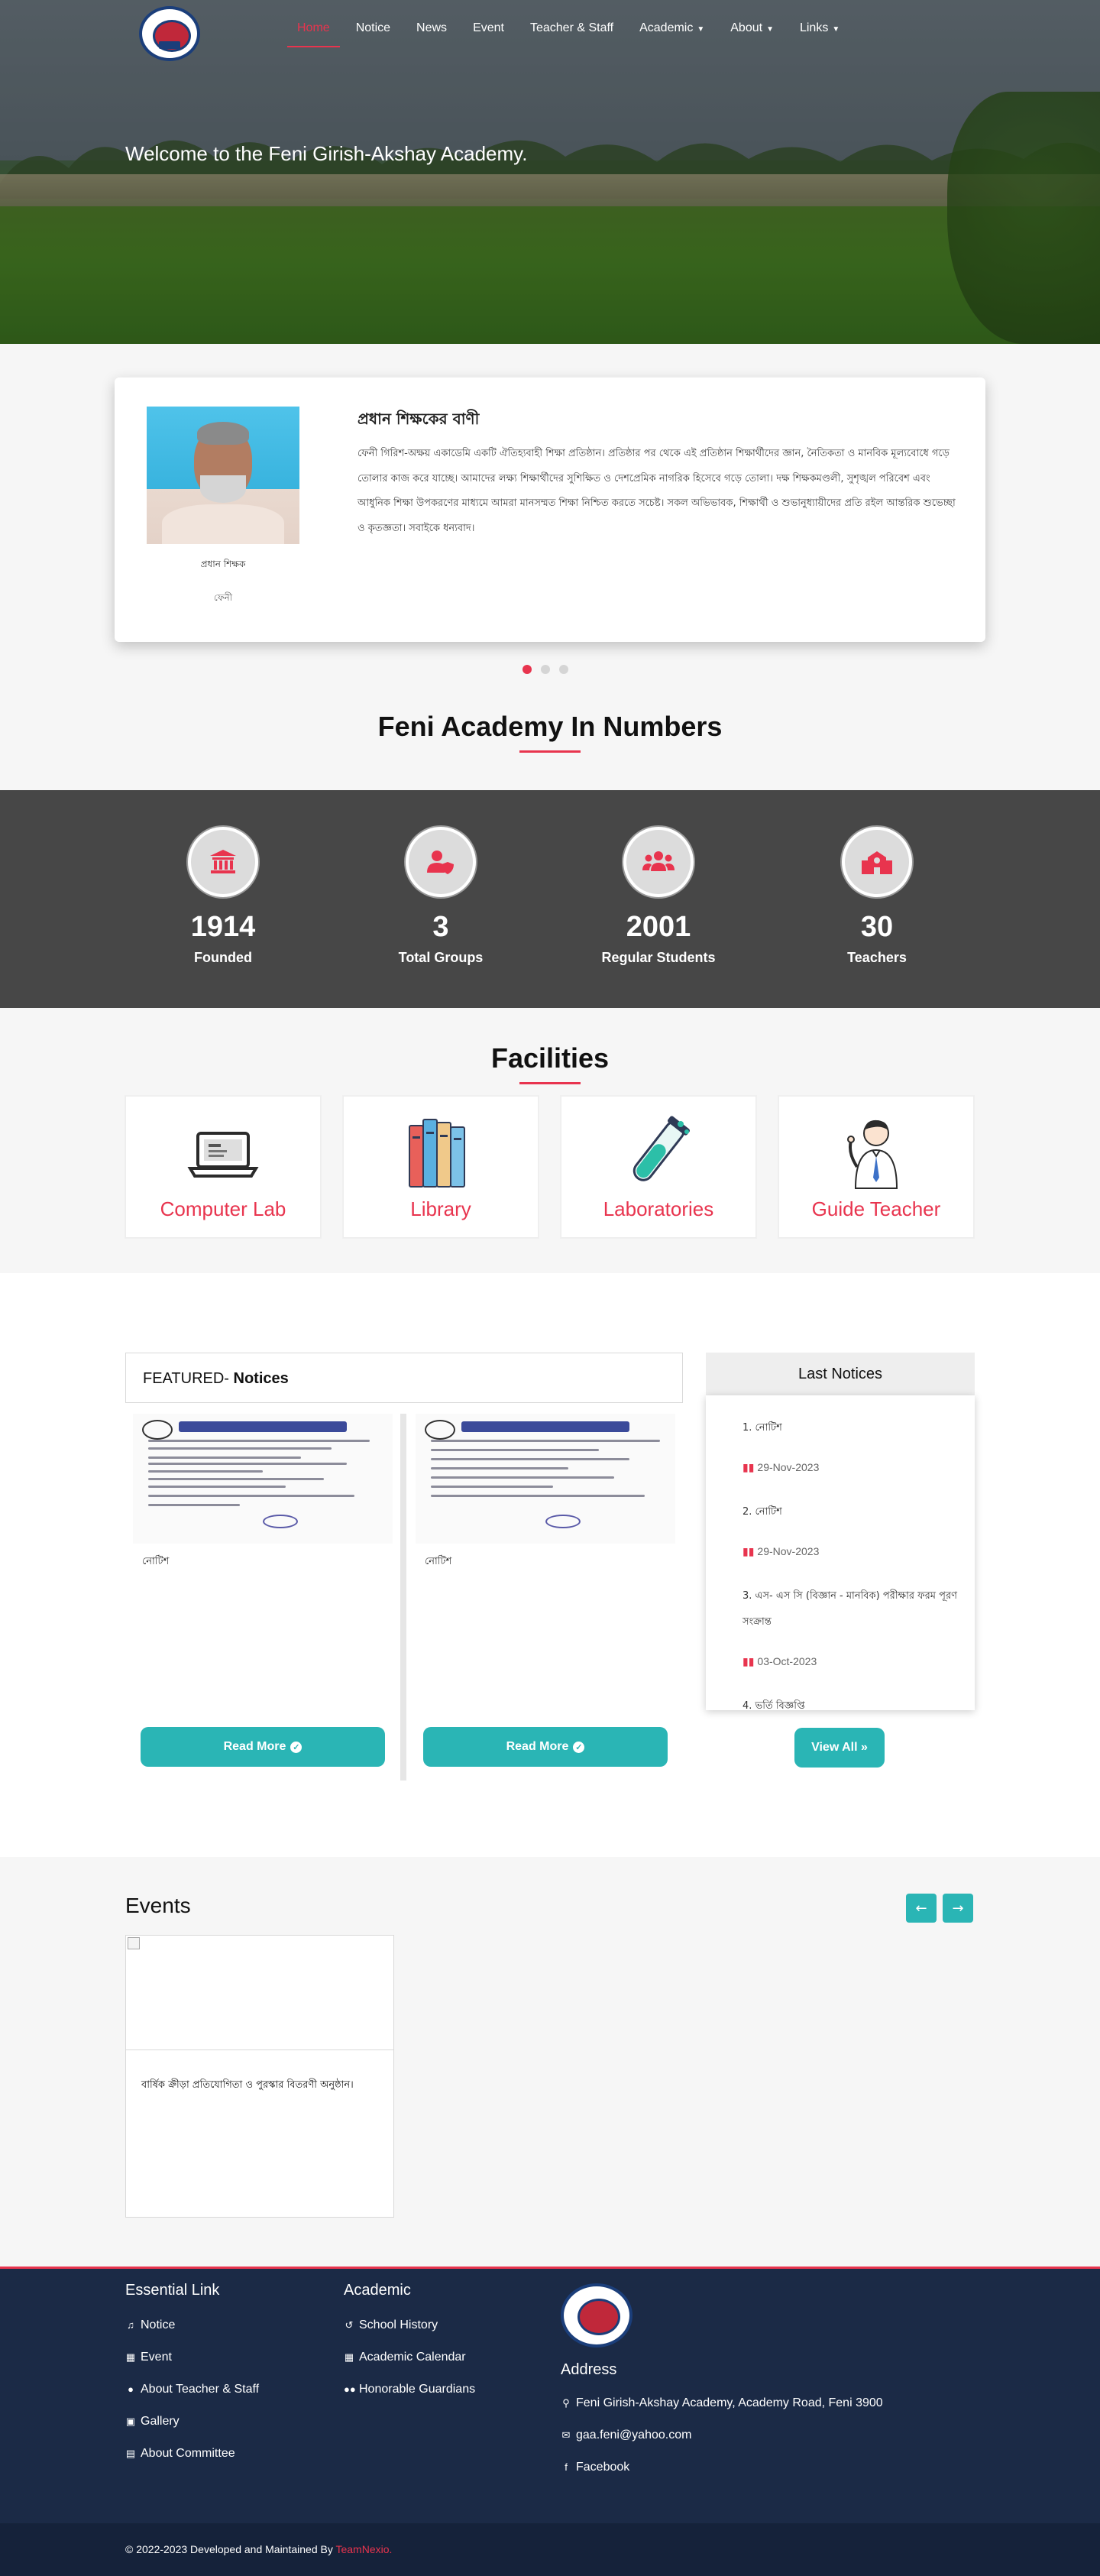  I want to click on featured-notices-header: FEATURED- Notices, so click(404, 1378).